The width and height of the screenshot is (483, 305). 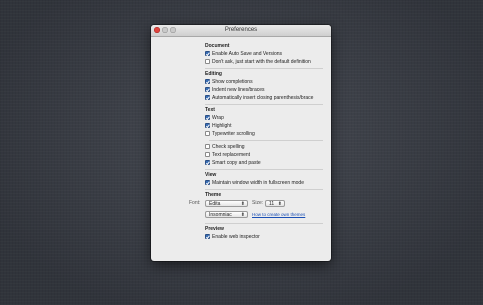 I want to click on checkbox-enable-auto-save: Enable Auto Save and Versions, so click(x=243, y=53).